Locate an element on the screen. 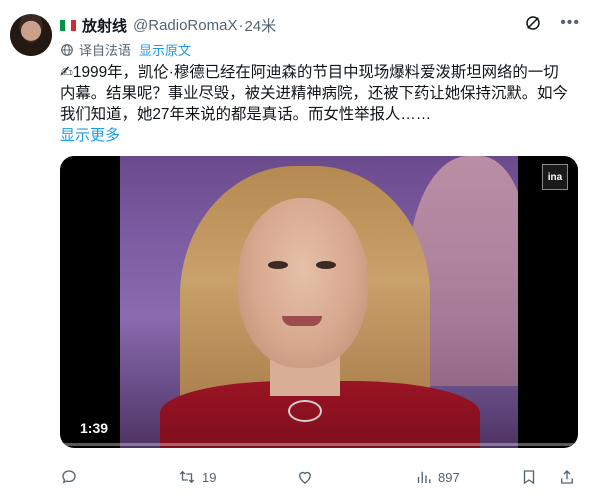 The height and width of the screenshot is (496, 592). reply-icon is located at coordinates (69, 477).